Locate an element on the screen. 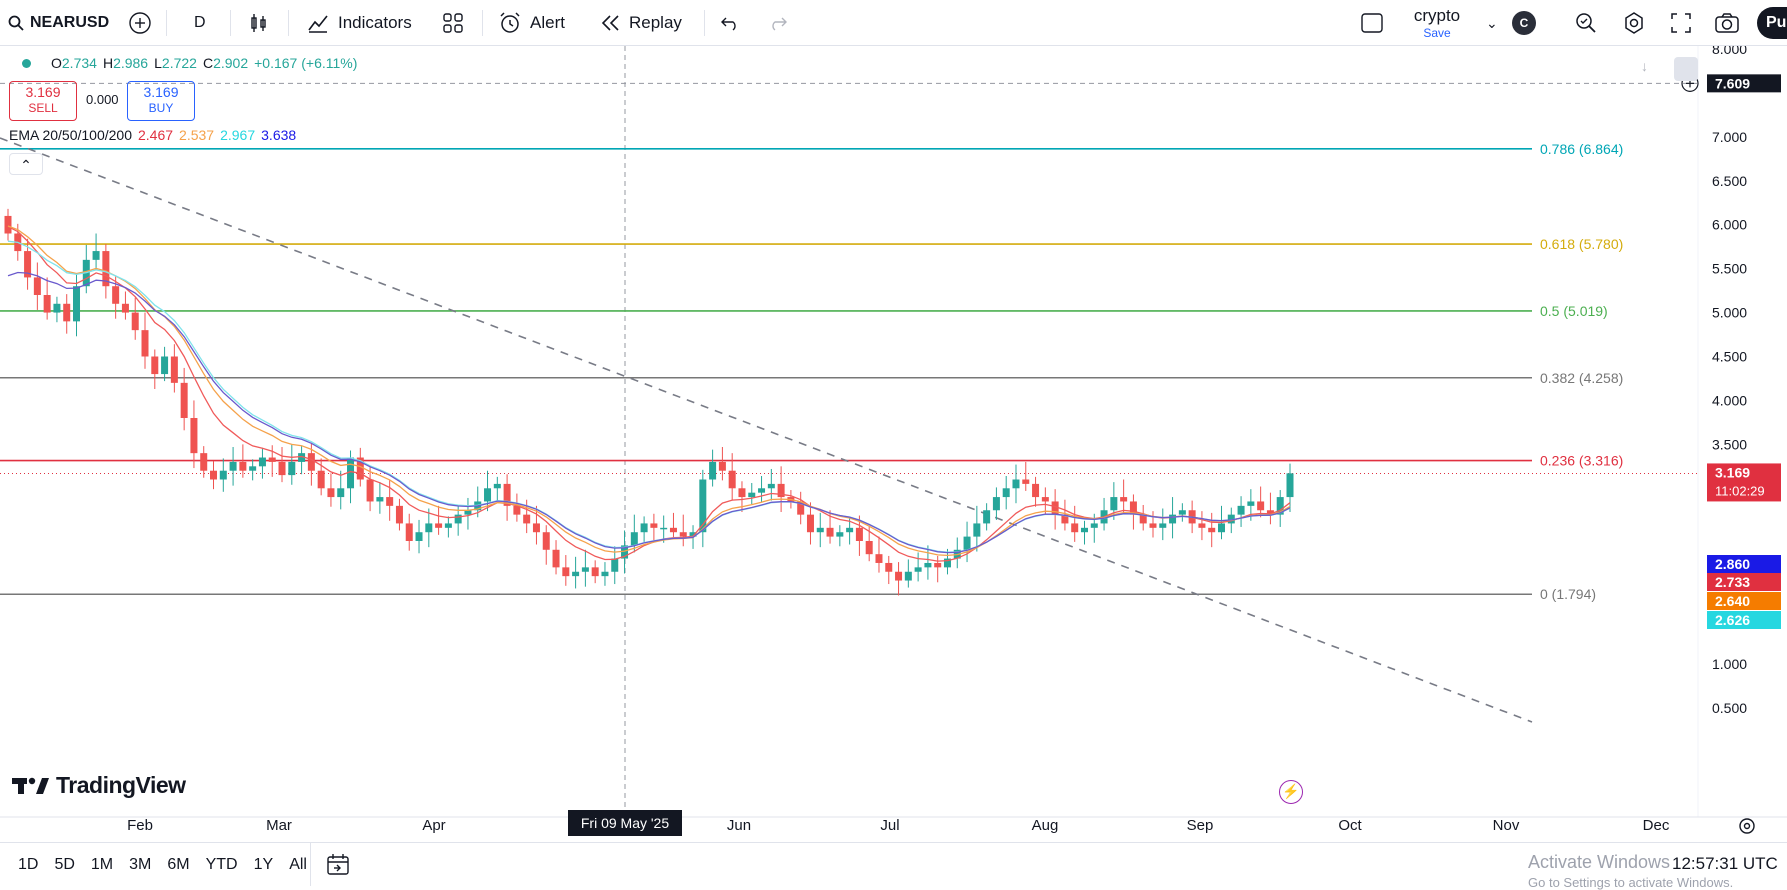  buy-button: 3.169 BUY is located at coordinates (161, 101).